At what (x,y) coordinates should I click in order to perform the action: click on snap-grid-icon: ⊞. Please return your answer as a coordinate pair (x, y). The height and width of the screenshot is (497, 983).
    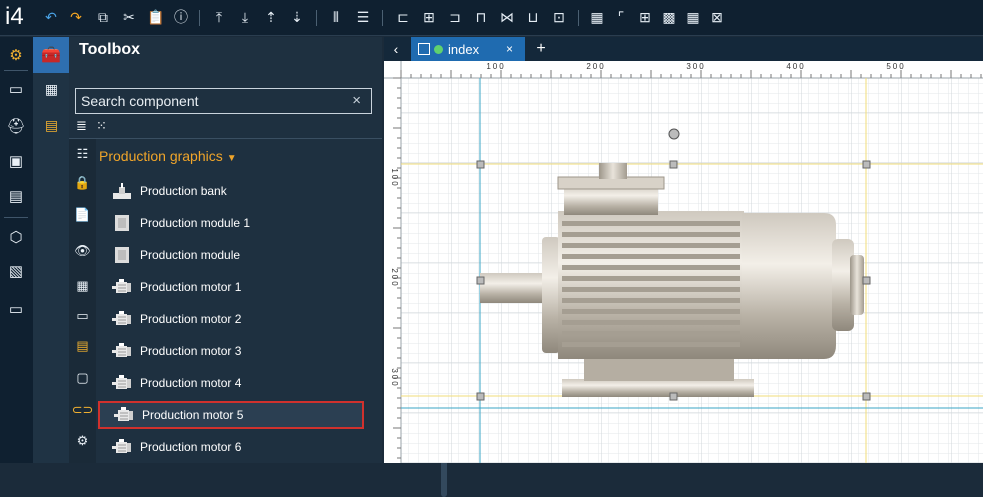
    Looking at the image, I should click on (645, 17).